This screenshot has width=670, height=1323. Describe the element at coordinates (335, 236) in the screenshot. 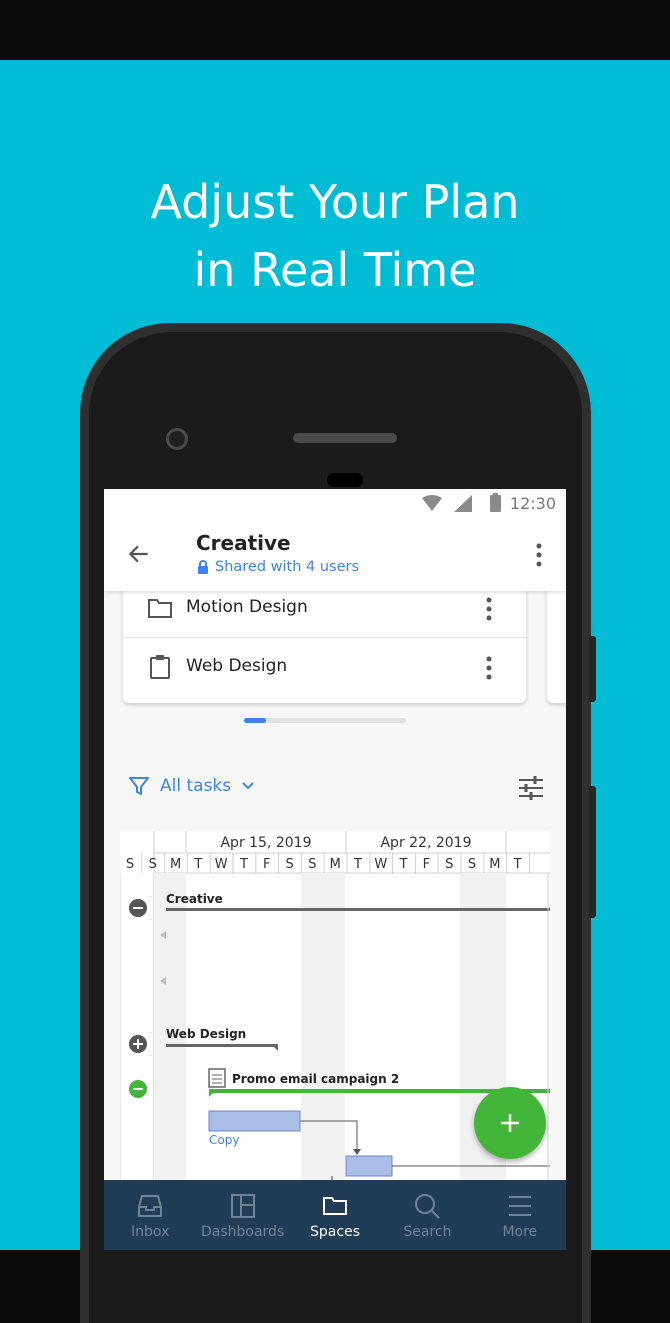

I see `promo-headline: Adjust Your Plan in Real Time` at that location.